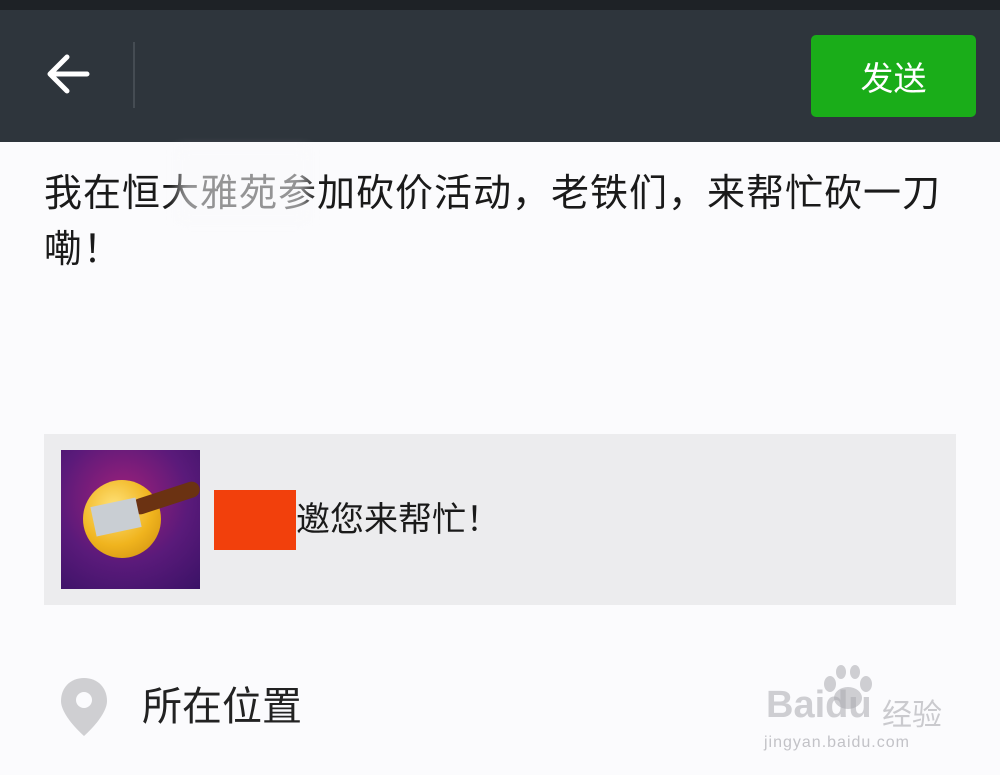 Image resolution: width=1000 pixels, height=775 pixels. Describe the element at coordinates (84, 707) in the screenshot. I see `location-pin-icon` at that location.